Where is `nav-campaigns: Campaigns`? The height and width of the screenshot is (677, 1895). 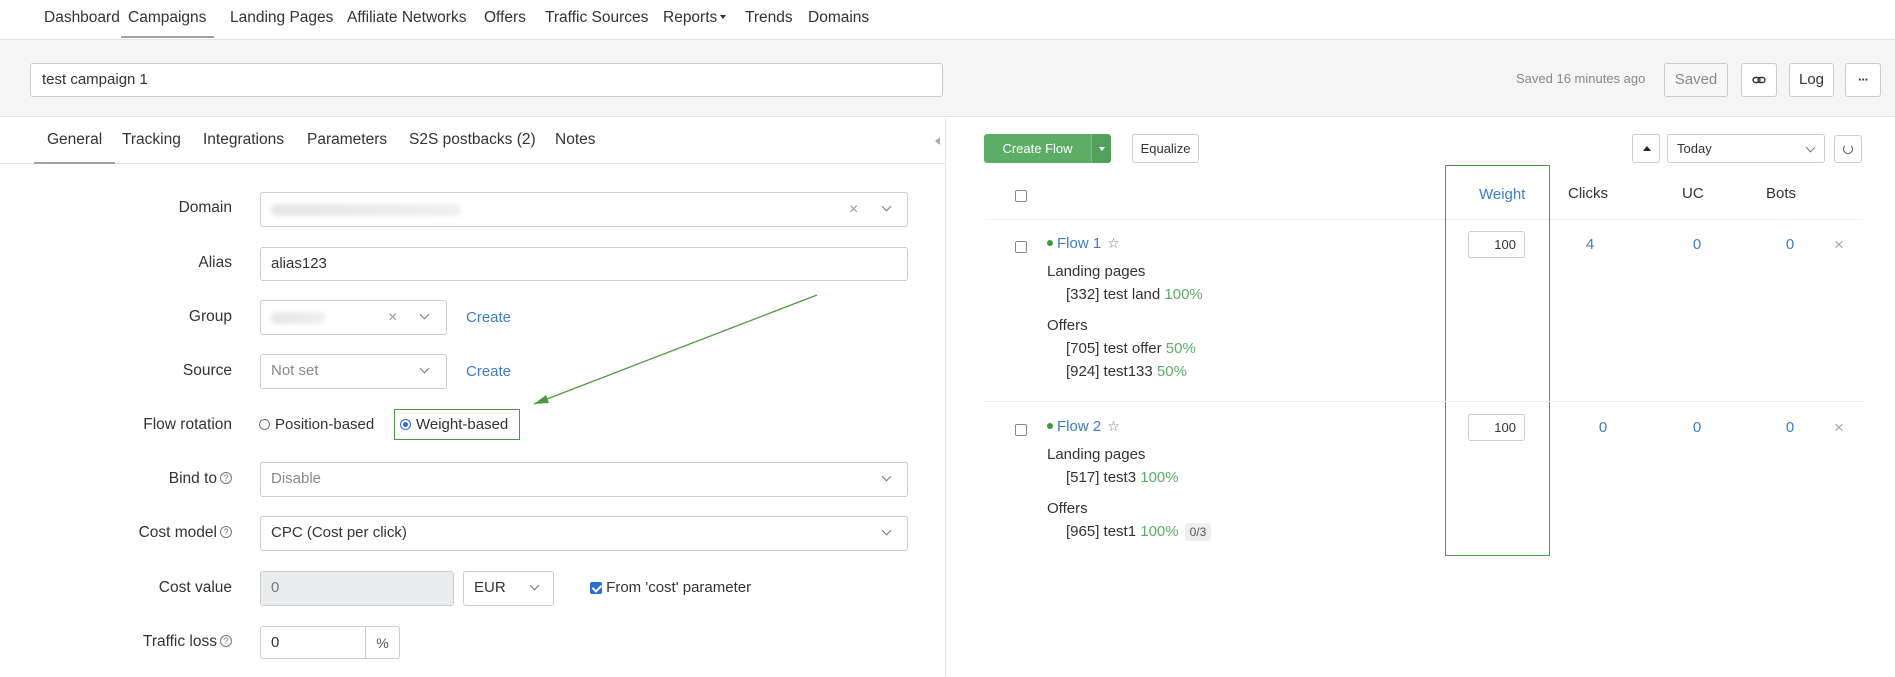 nav-campaigns: Campaigns is located at coordinates (168, 19).